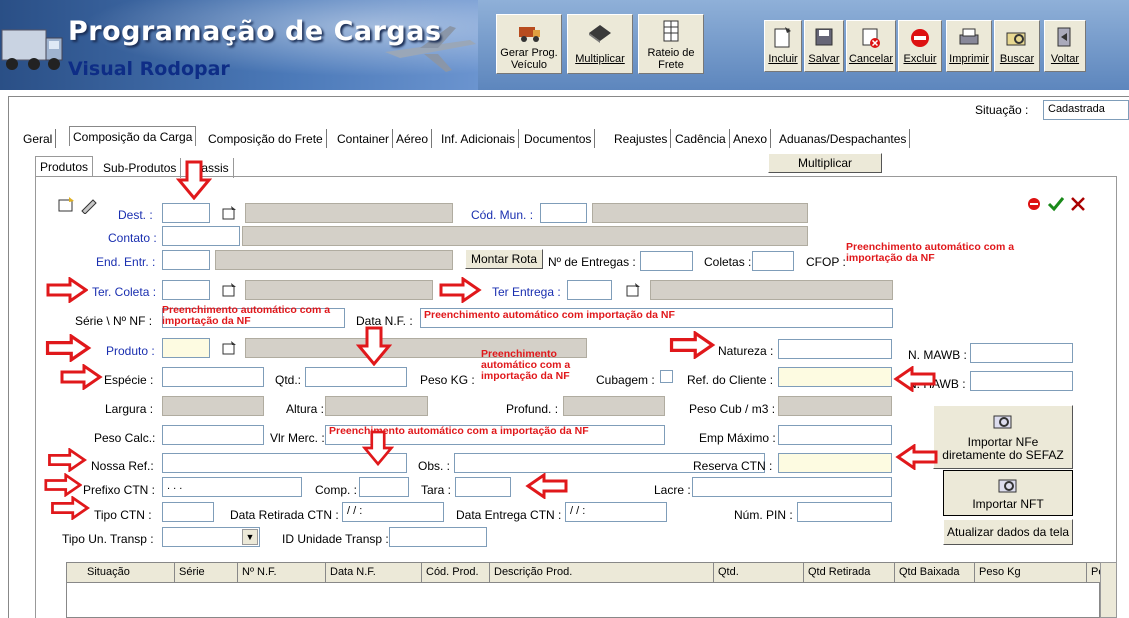 The height and width of the screenshot is (618, 1129). I want to click on contato-field, so click(201, 236).